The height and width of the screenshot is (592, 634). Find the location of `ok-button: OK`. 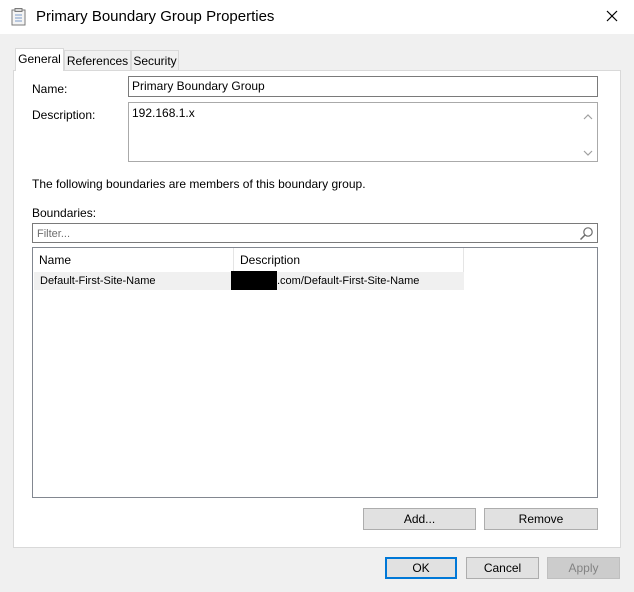

ok-button: OK is located at coordinates (421, 568).